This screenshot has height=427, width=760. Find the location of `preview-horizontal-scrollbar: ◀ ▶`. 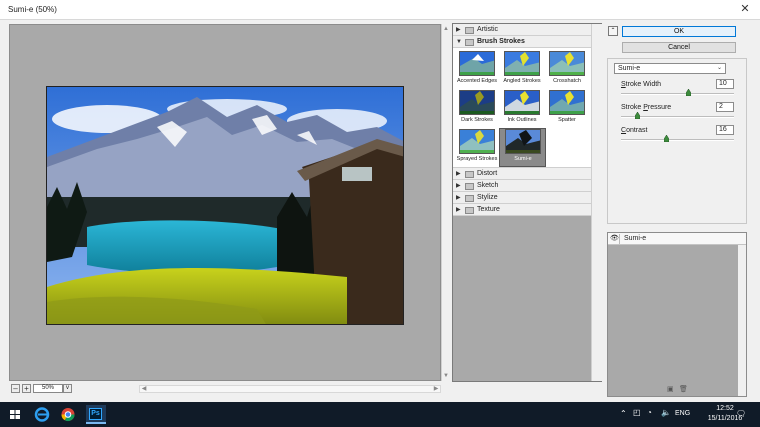

preview-horizontal-scrollbar: ◀ ▶ is located at coordinates (290, 389).